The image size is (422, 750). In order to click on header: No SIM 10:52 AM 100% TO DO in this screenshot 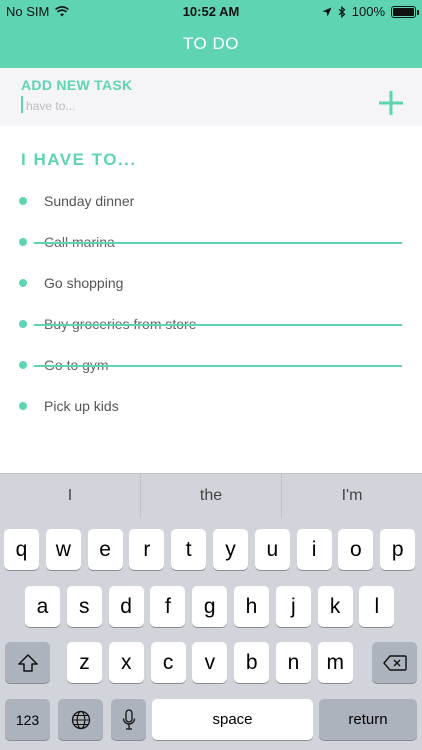, I will do `click(211, 34)`.